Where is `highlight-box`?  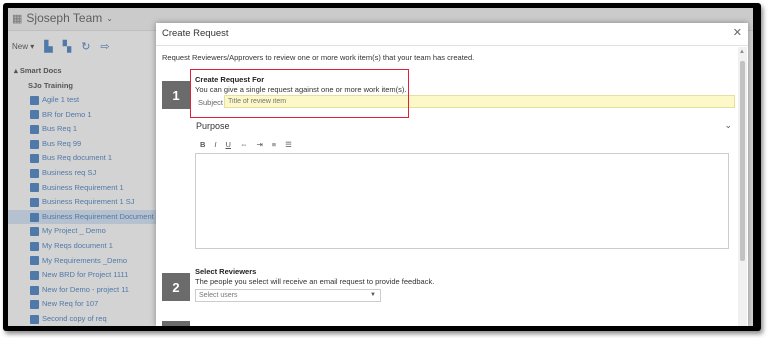
highlight-box is located at coordinates (299, 93).